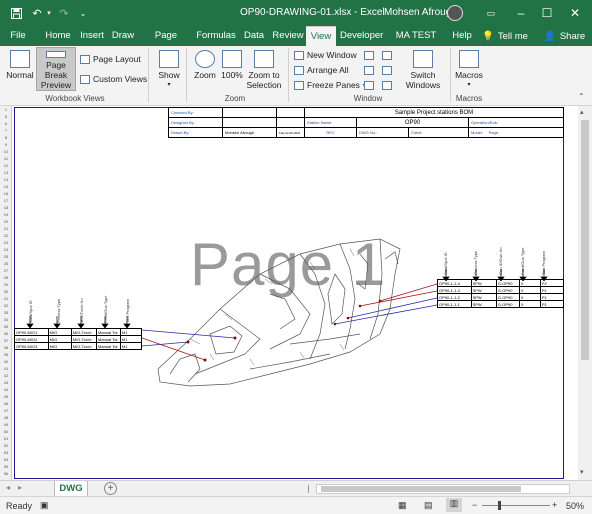 The image size is (592, 514). Describe the element at coordinates (6, 410) in the screenshot. I see `row-number: 47` at that location.